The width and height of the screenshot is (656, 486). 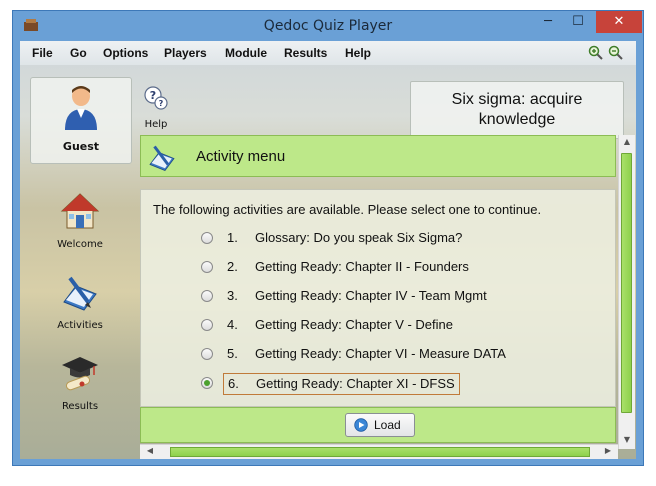 I want to click on quiz-title-line1: Six sigma: acquire, so click(x=517, y=99).